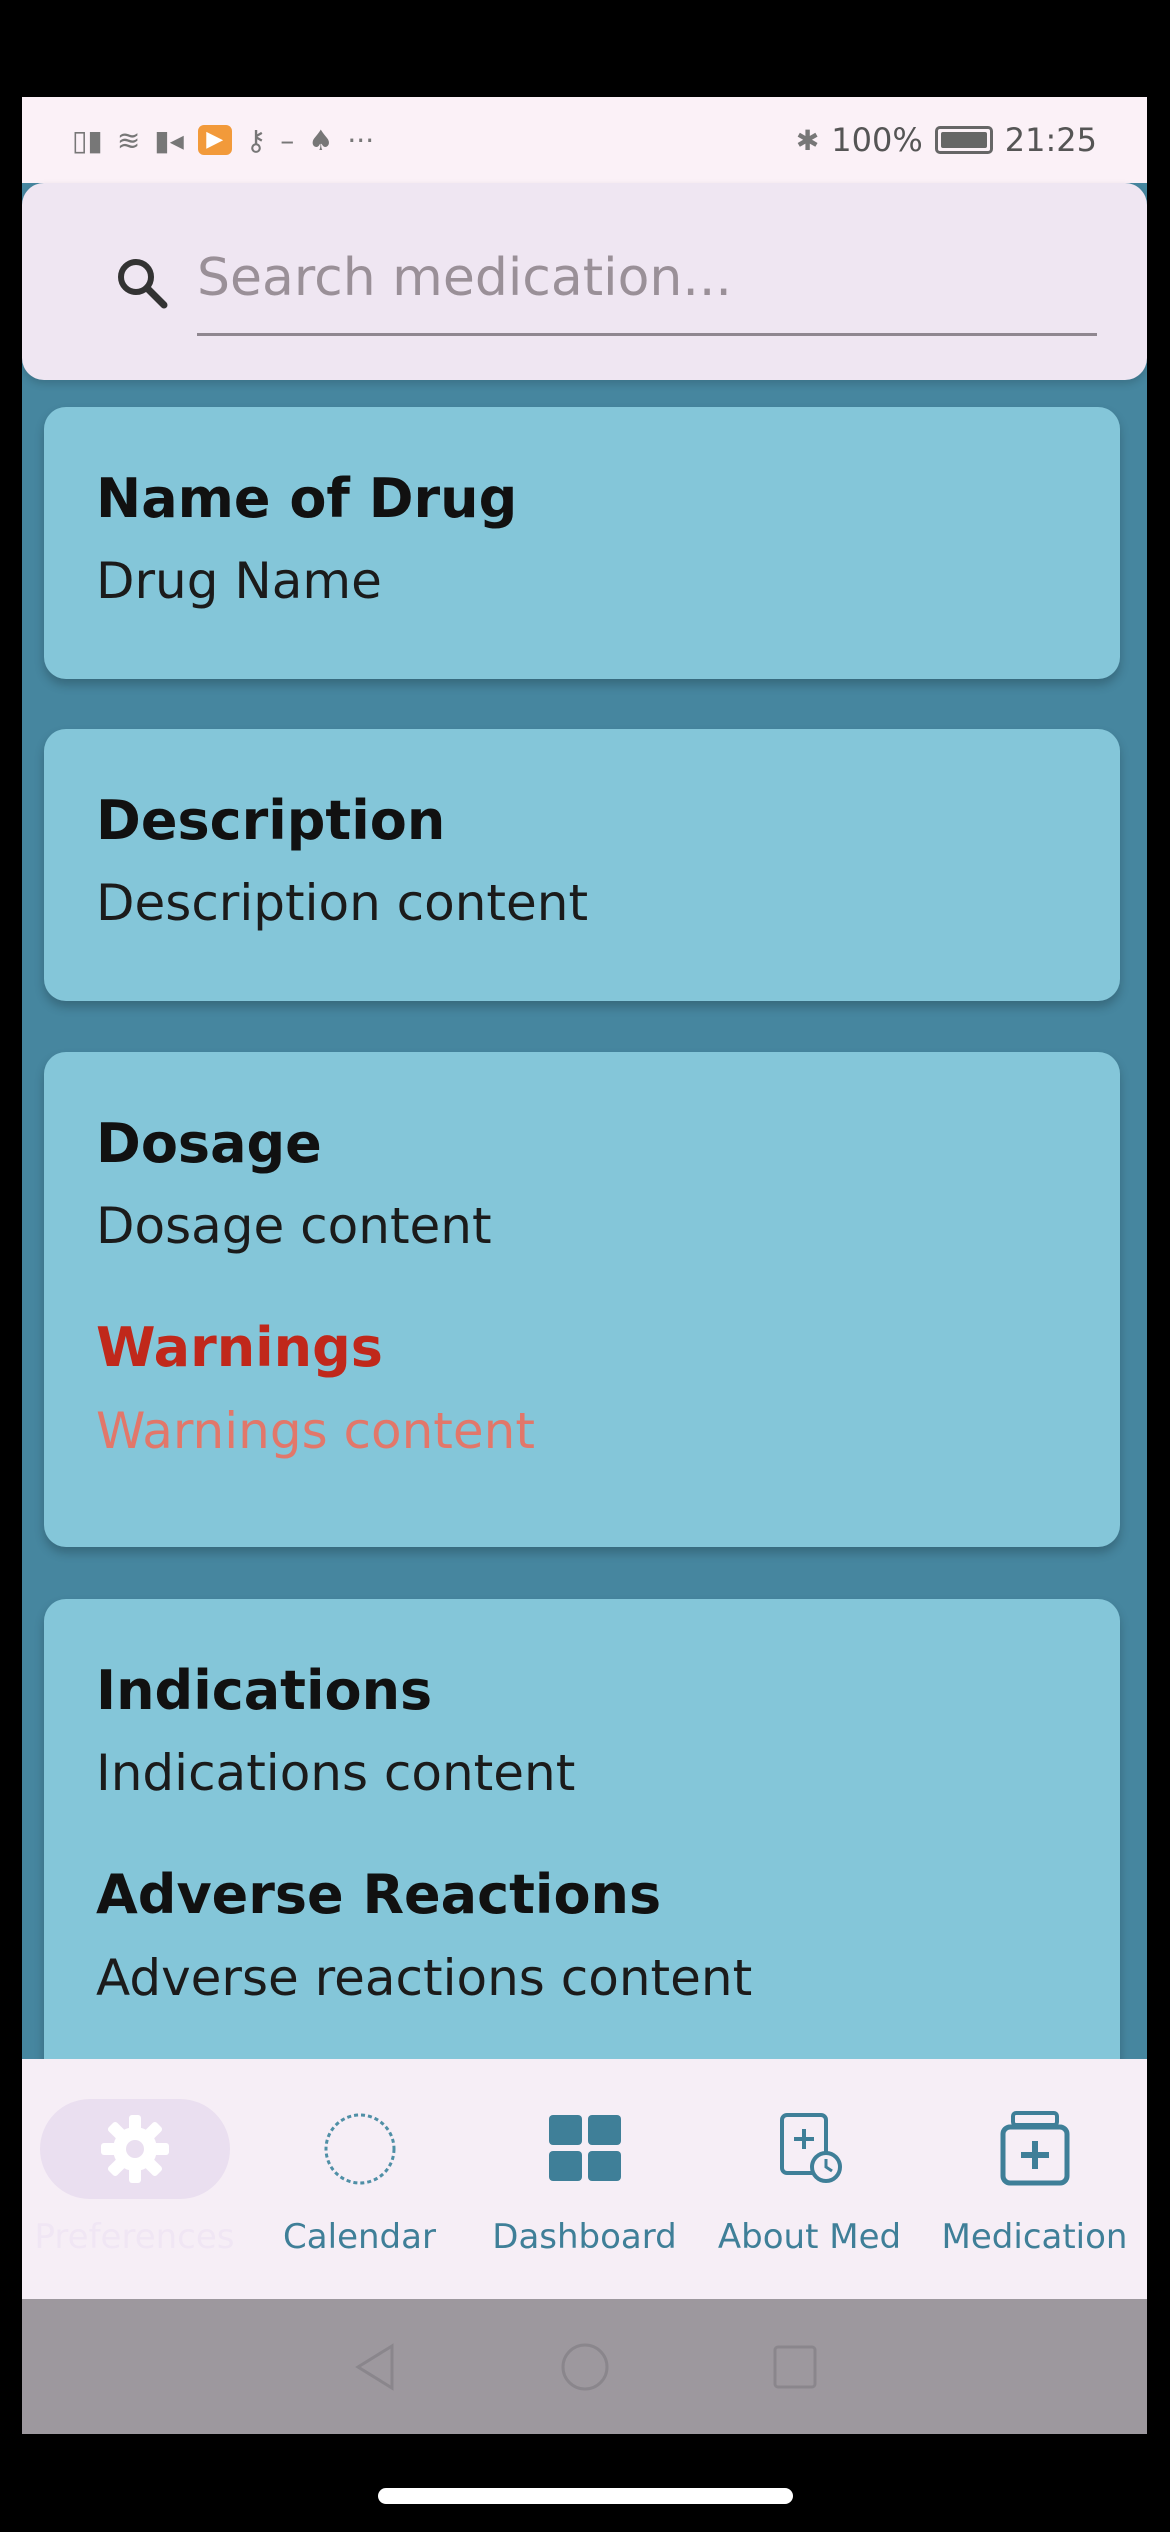  I want to click on bluetooth-icon: ✱, so click(807, 140).